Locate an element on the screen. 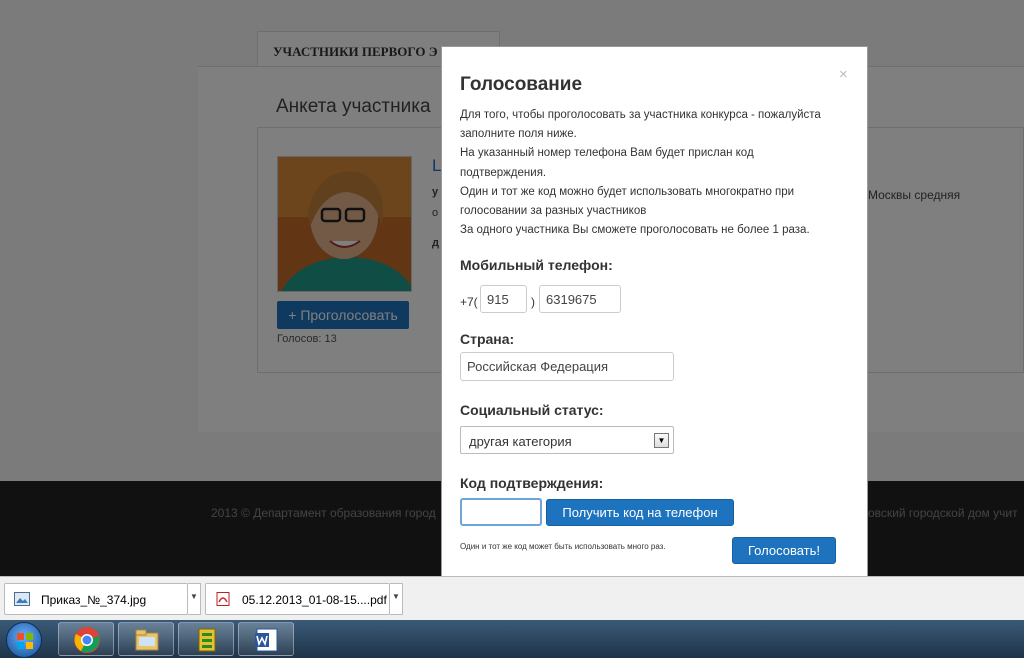 This screenshot has width=1024, height=658. social-status-label: Социальный статус: is located at coordinates (532, 410).